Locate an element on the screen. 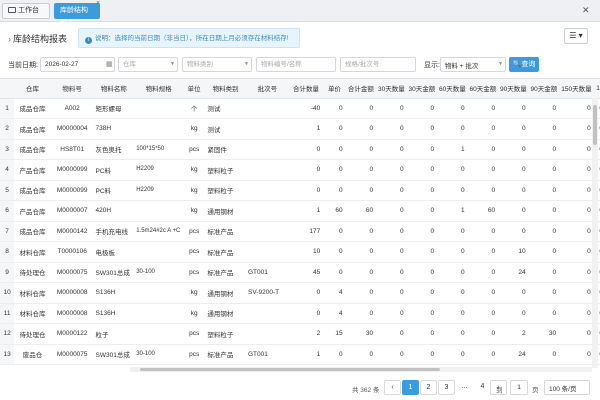 Image resolution: width=600 pixels, height=400 pixels. column-header: 150天数量 is located at coordinates (576, 89).